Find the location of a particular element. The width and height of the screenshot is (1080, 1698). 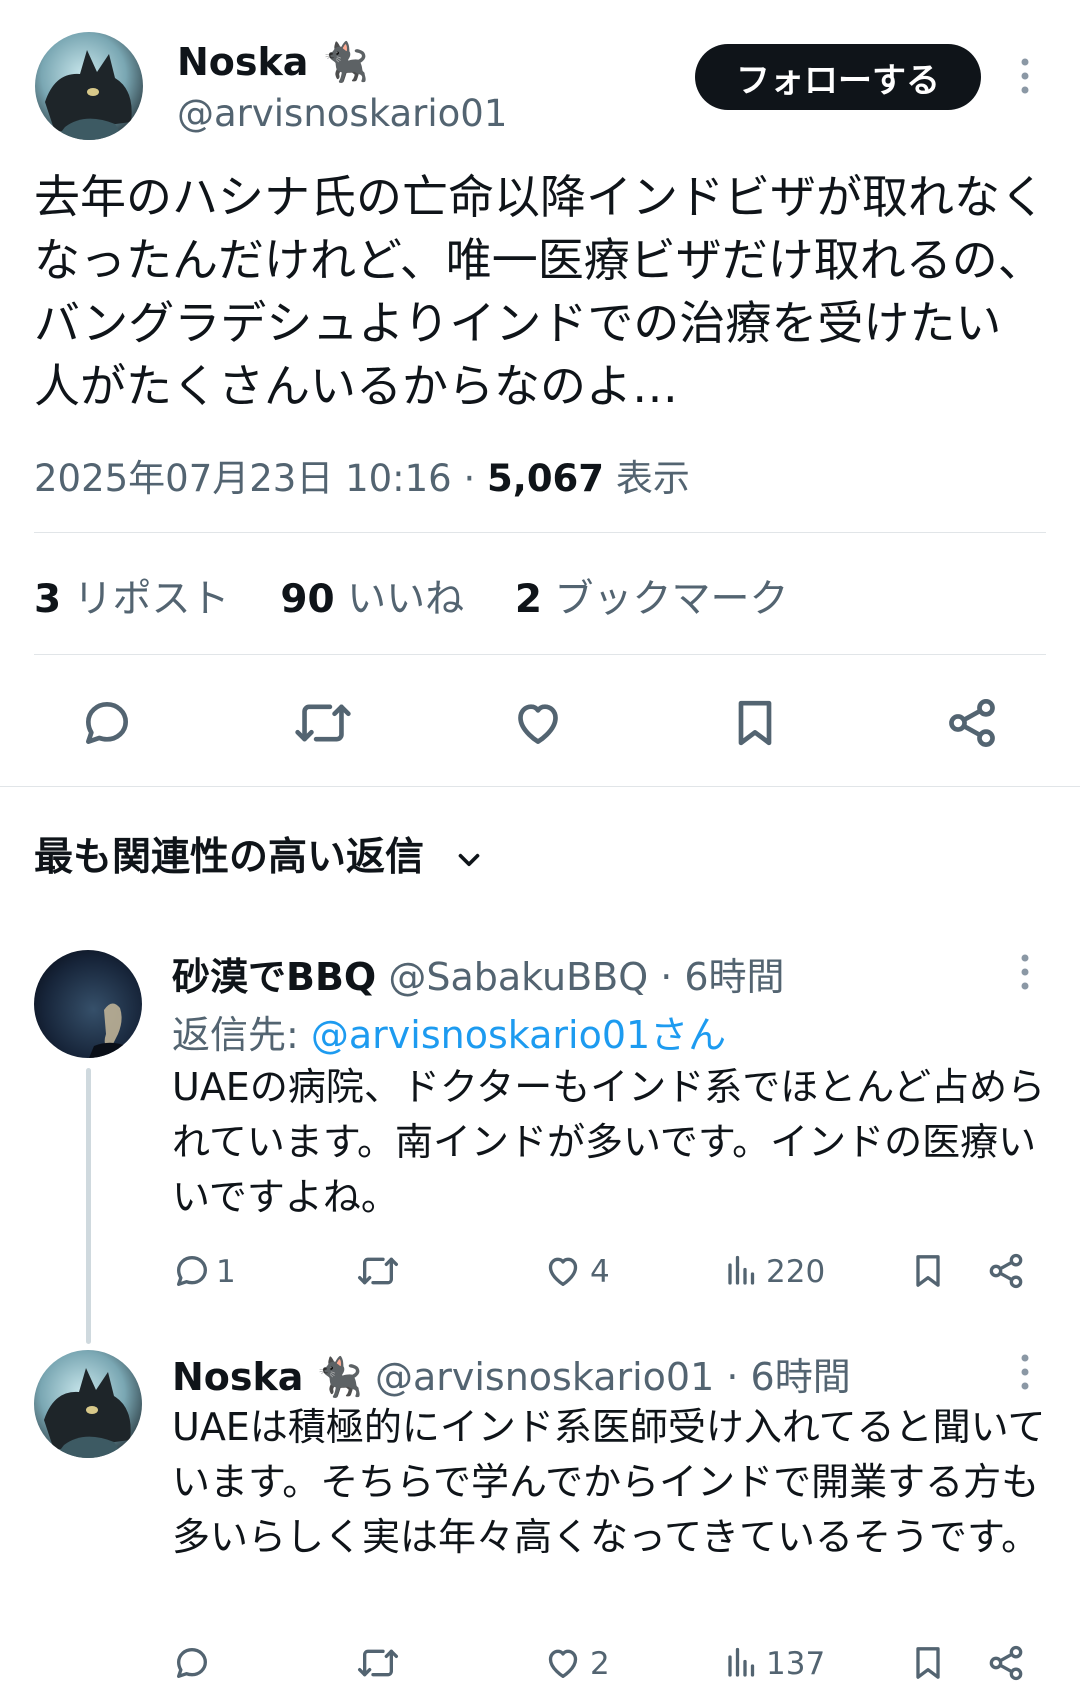

reply-to-line: 返信先: @arvisnoskario01さん is located at coordinates (449, 1031).